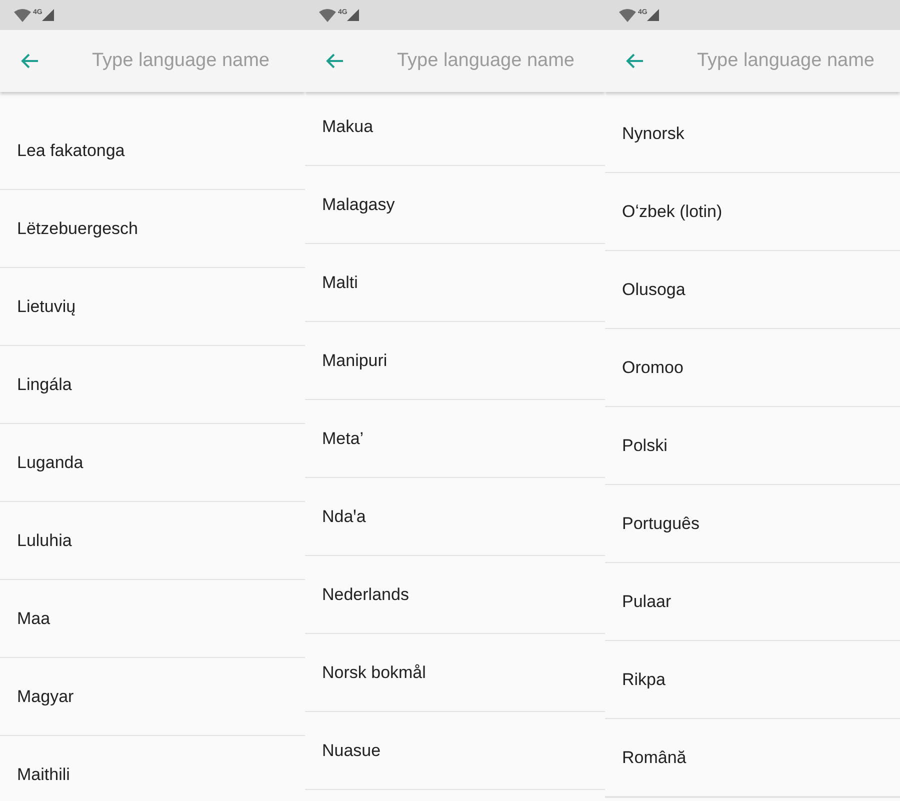 This screenshot has height=801, width=900. Describe the element at coordinates (752, 758) in the screenshot. I see `language-item: Română` at that location.